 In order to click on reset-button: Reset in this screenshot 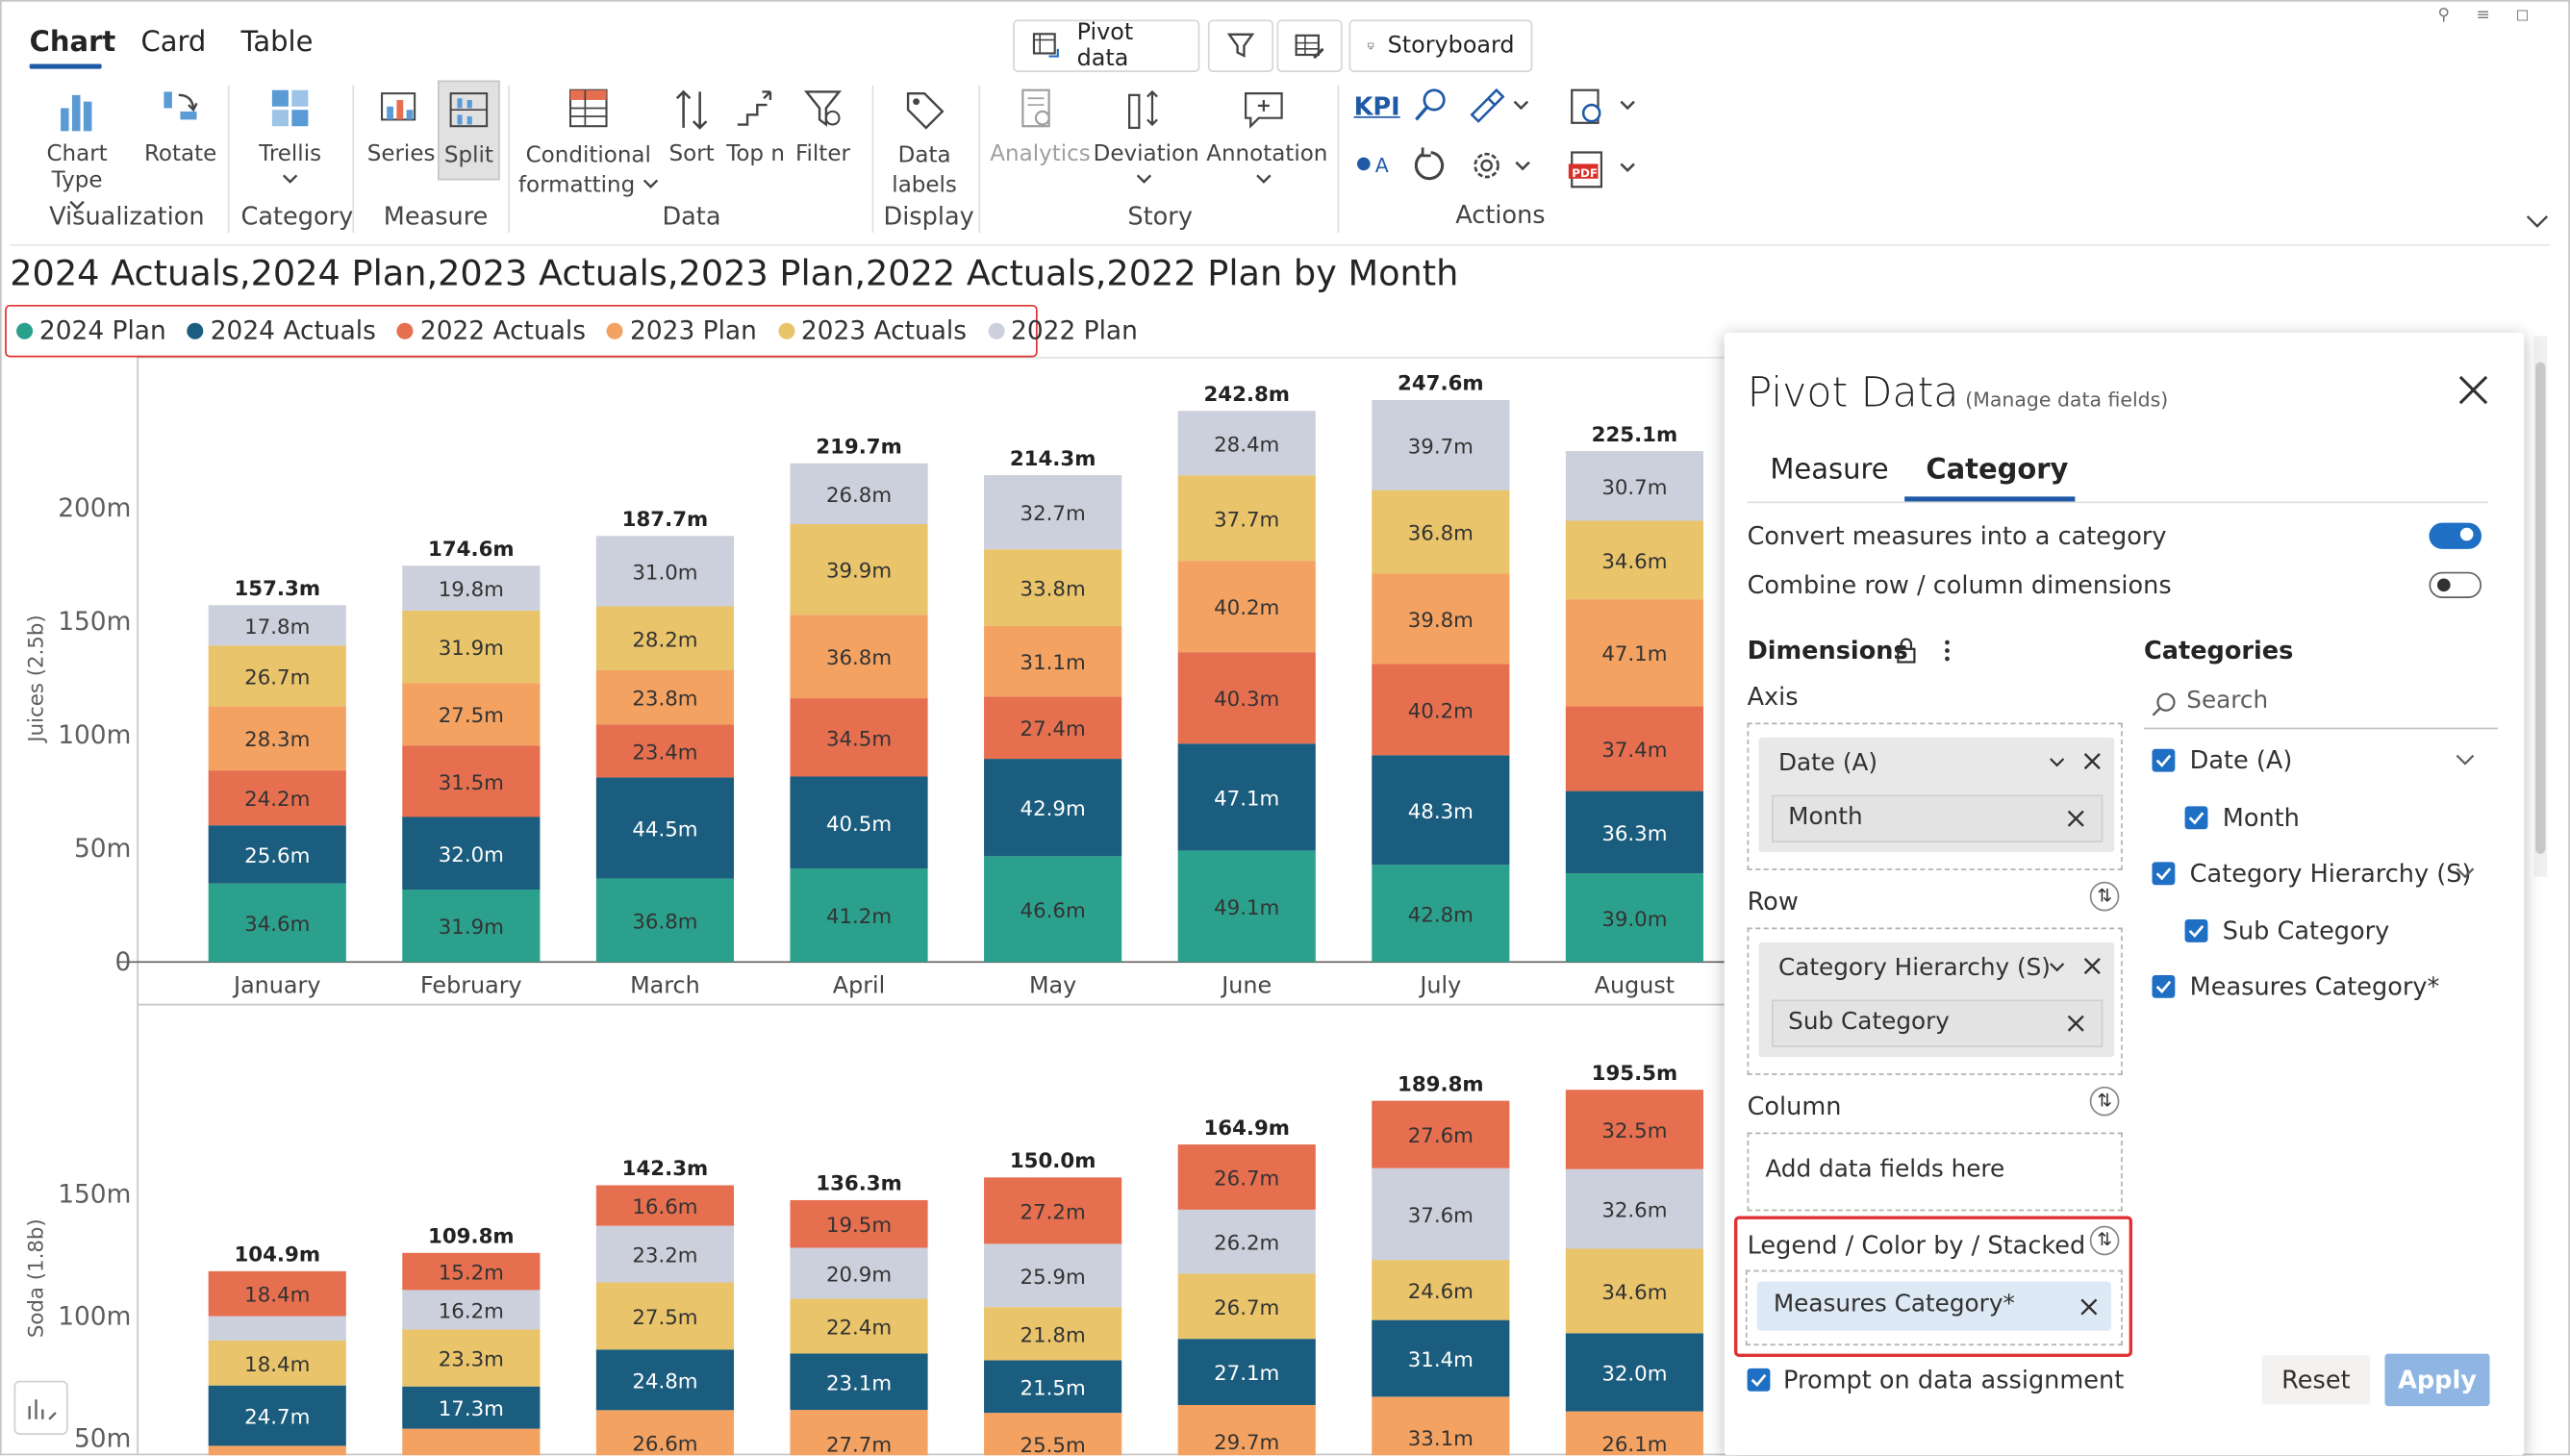, I will do `click(2316, 1380)`.